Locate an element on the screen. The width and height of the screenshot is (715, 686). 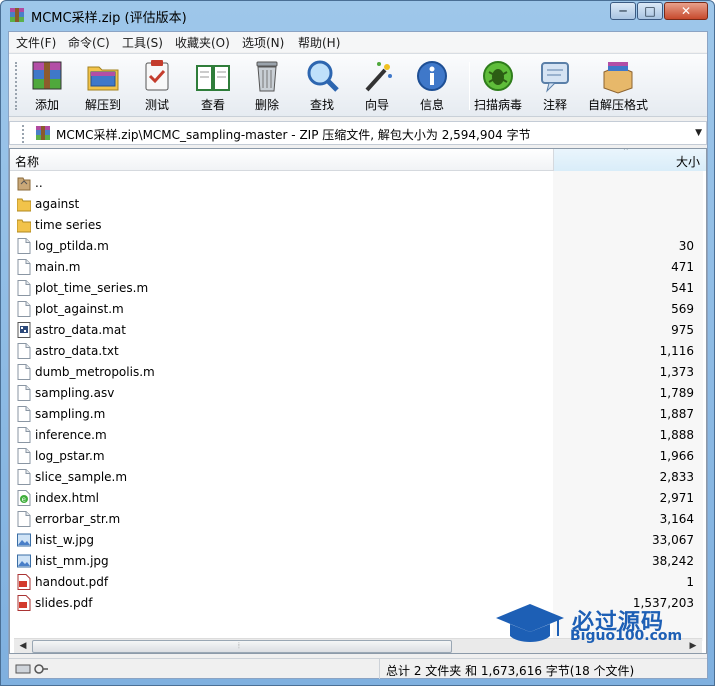
file-row: astro_data.mat 975 is located at coordinates (358, 330).